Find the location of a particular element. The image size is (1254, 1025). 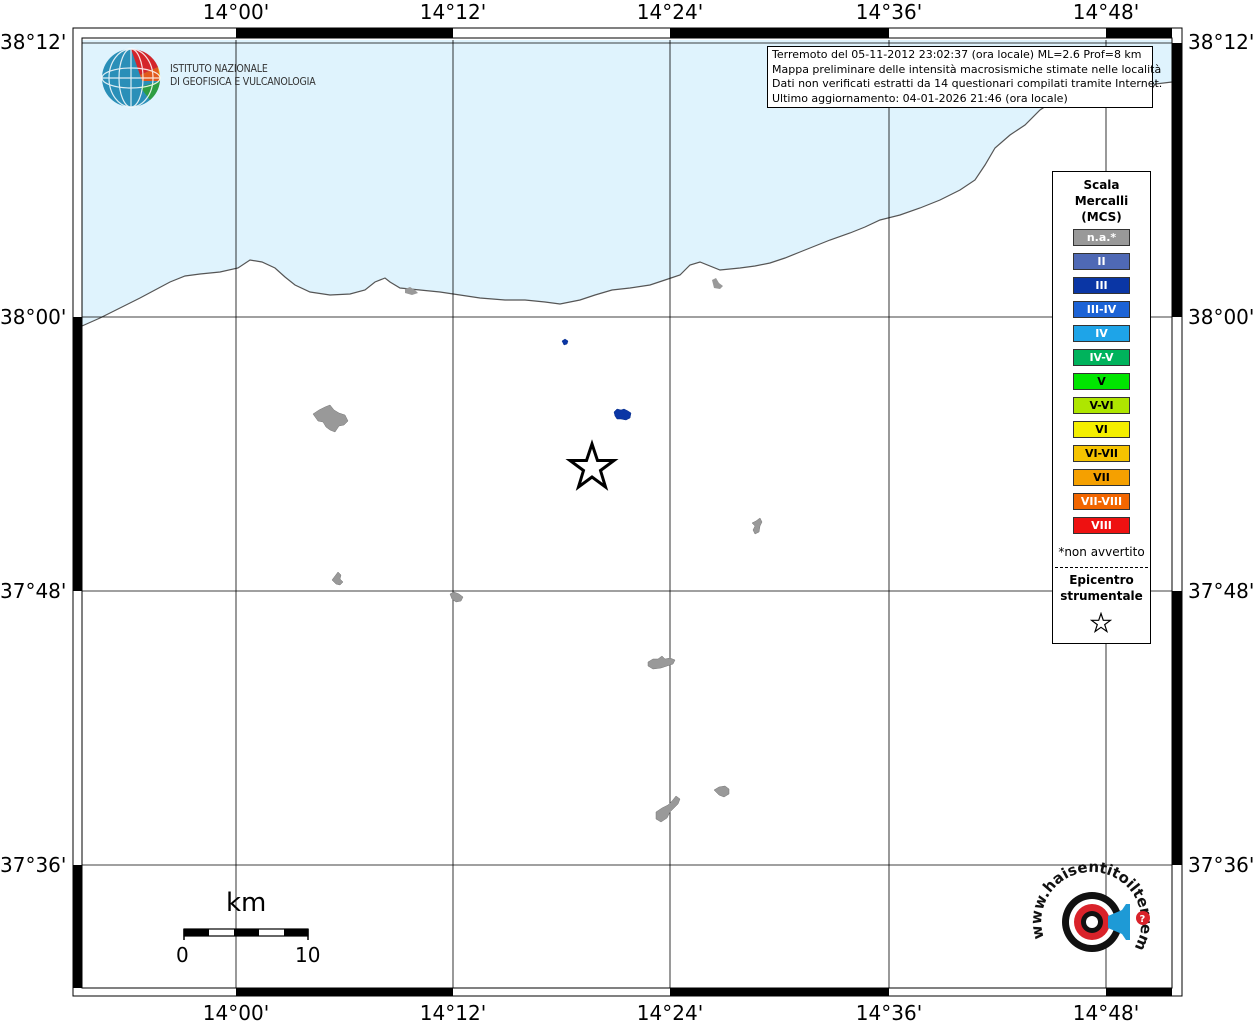

legend-epicenter-line: strumentale is located at coordinates (1101, 596).